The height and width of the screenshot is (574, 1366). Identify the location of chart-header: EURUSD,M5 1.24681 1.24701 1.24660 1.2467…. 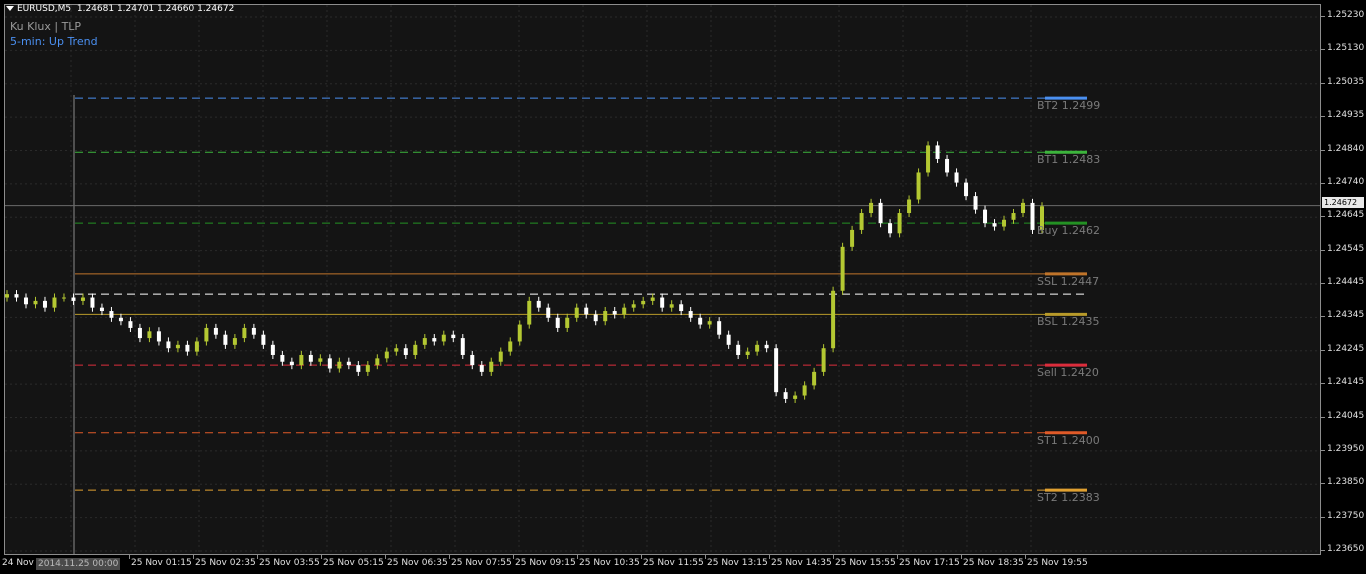
(120, 9).